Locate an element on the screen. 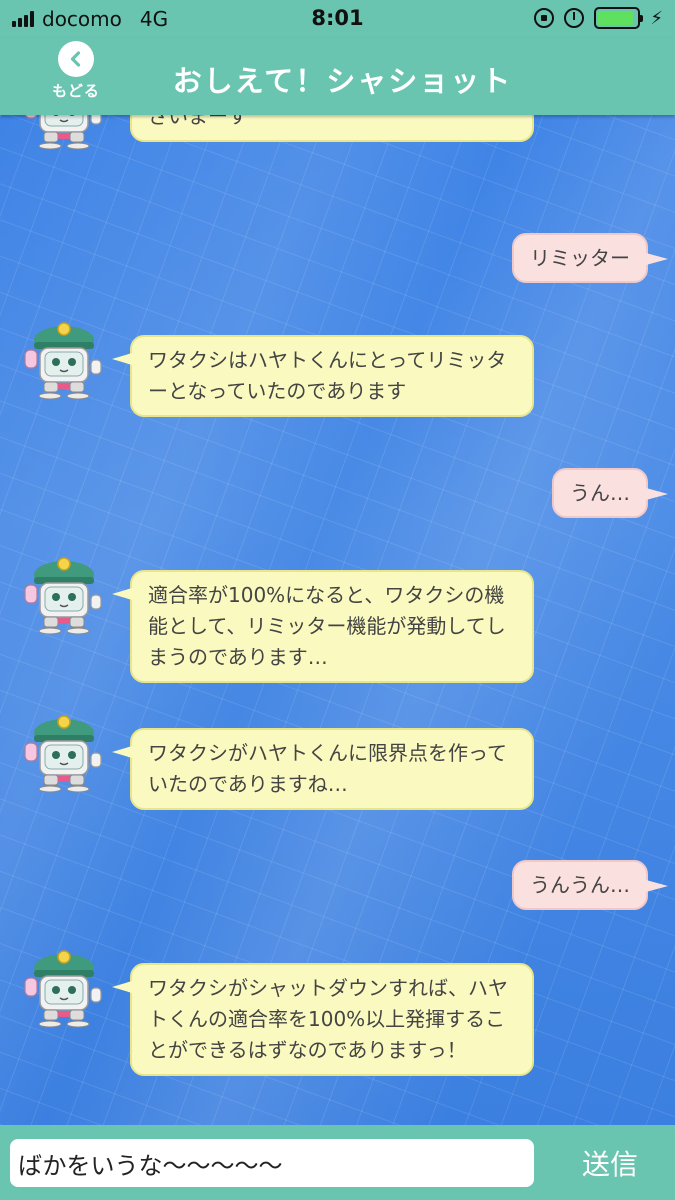 The width and height of the screenshot is (675, 1200). app-header: もどる おしえて！シャショット is located at coordinates (337, 76).